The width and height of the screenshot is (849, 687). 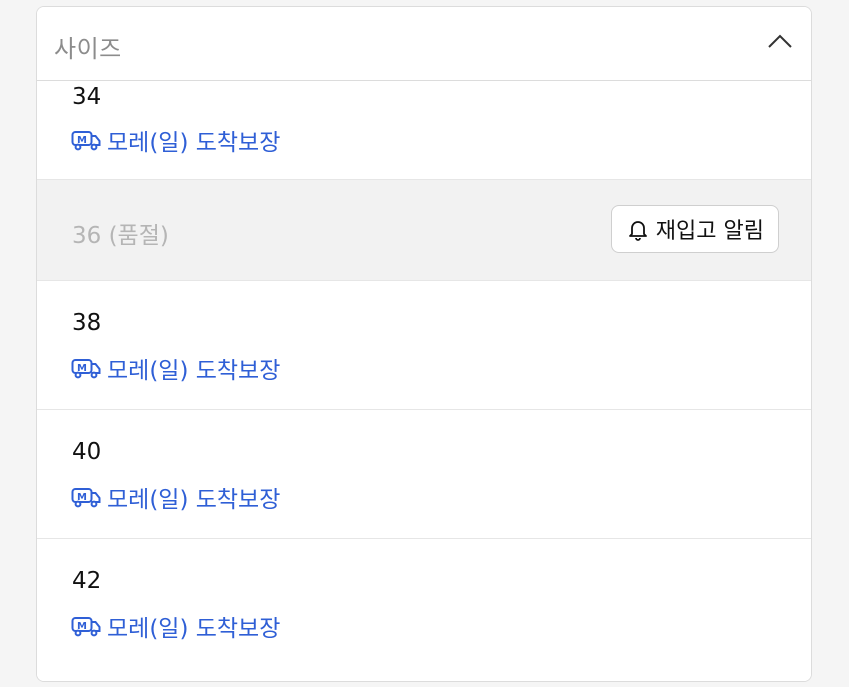 What do you see at coordinates (424, 44) in the screenshot?
I see `size-dropdown-header: 사이즈` at bounding box center [424, 44].